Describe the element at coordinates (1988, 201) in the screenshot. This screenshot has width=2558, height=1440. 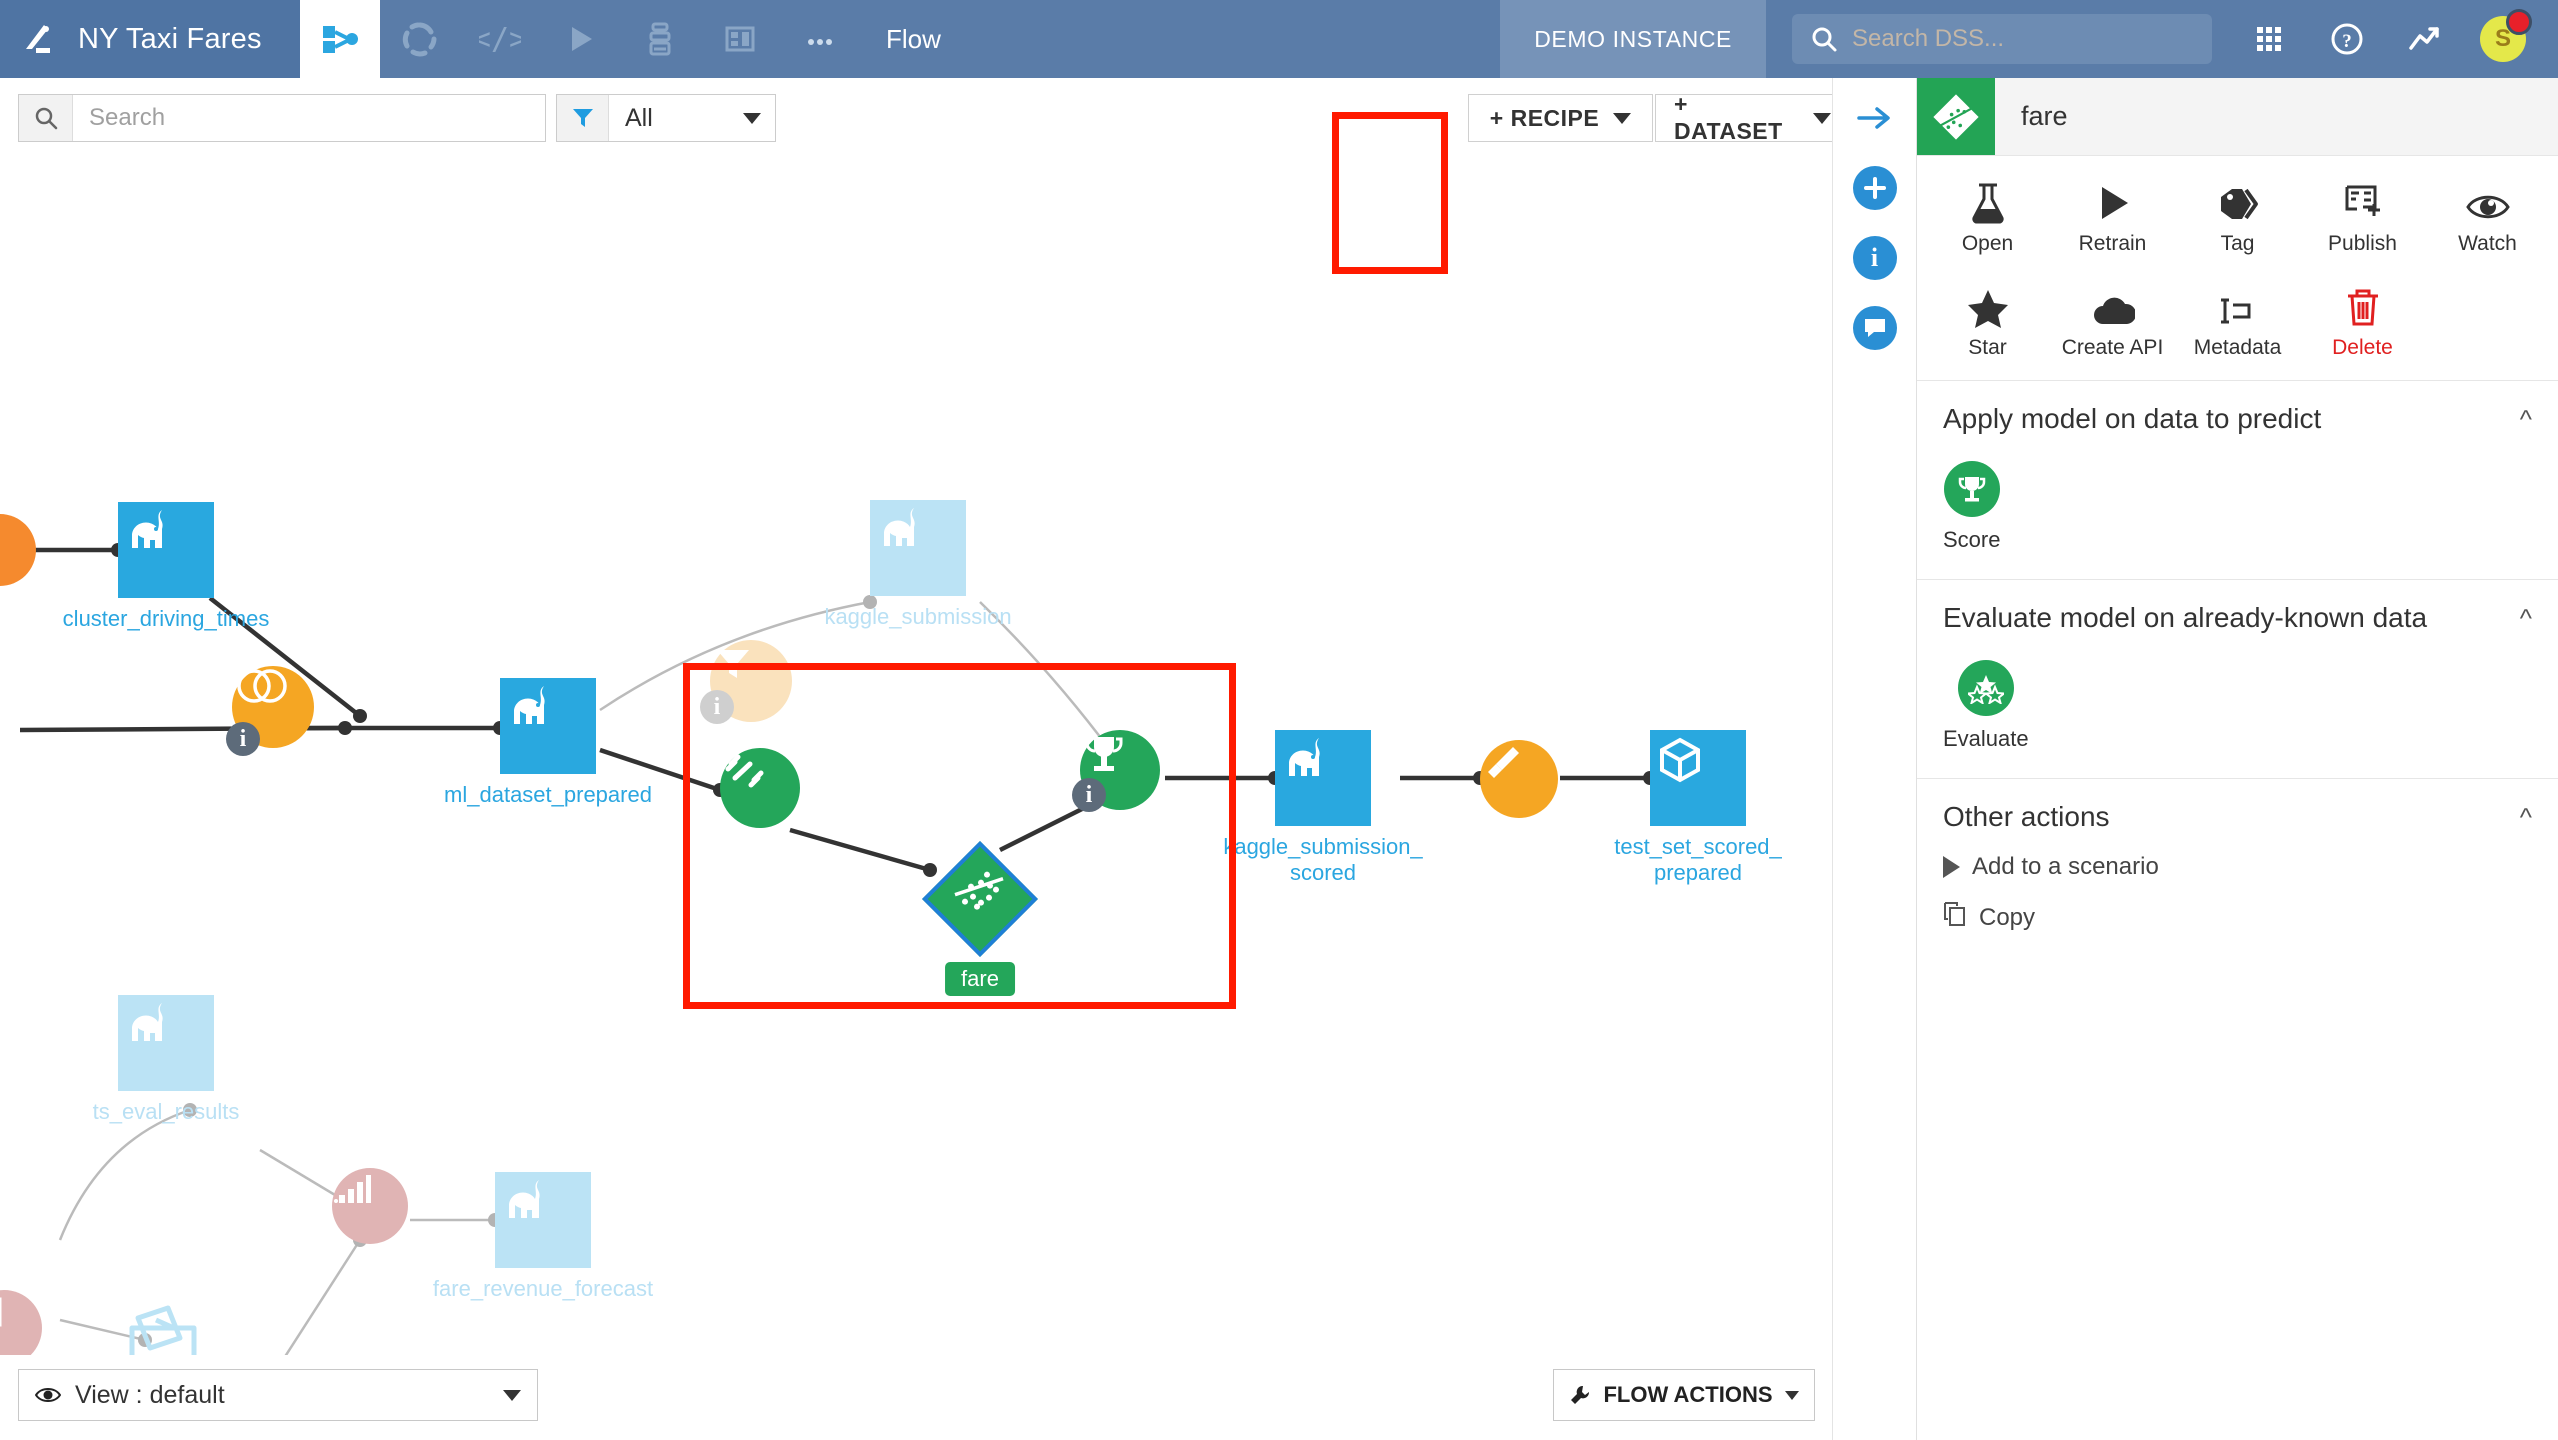
I see `flask-icon` at that location.